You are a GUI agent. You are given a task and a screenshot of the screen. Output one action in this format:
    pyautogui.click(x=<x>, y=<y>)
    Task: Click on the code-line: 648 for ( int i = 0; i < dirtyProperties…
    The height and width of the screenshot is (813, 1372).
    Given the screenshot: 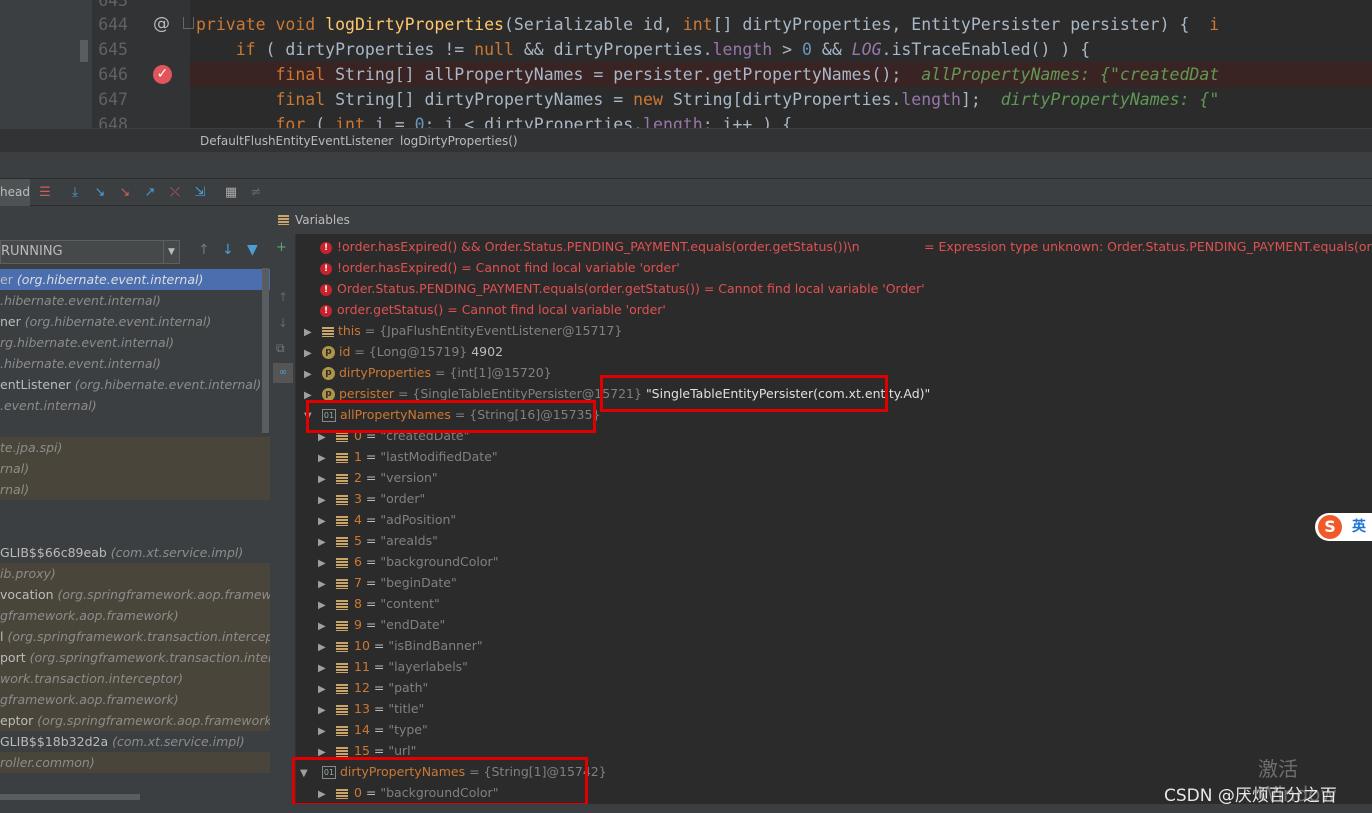 What is the action you would take?
    pyautogui.click(x=686, y=120)
    